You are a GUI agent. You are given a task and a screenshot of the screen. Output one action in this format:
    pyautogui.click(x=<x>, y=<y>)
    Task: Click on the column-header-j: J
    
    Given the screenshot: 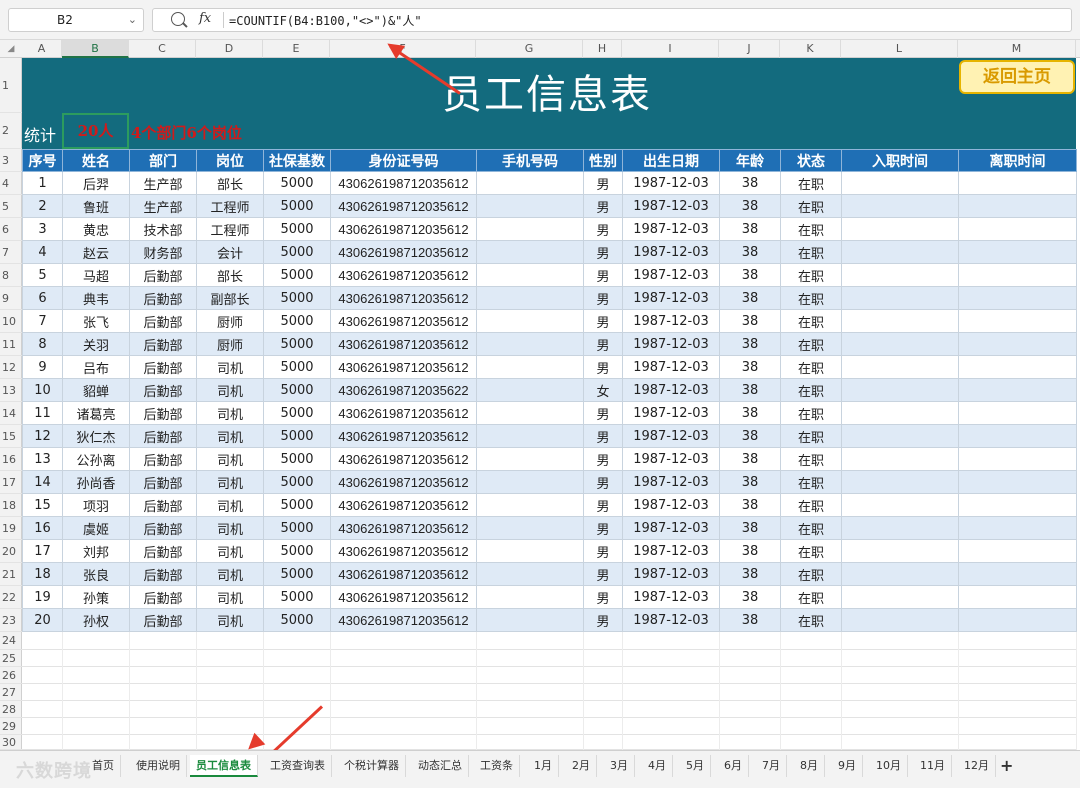 What is the action you would take?
    pyautogui.click(x=749, y=49)
    